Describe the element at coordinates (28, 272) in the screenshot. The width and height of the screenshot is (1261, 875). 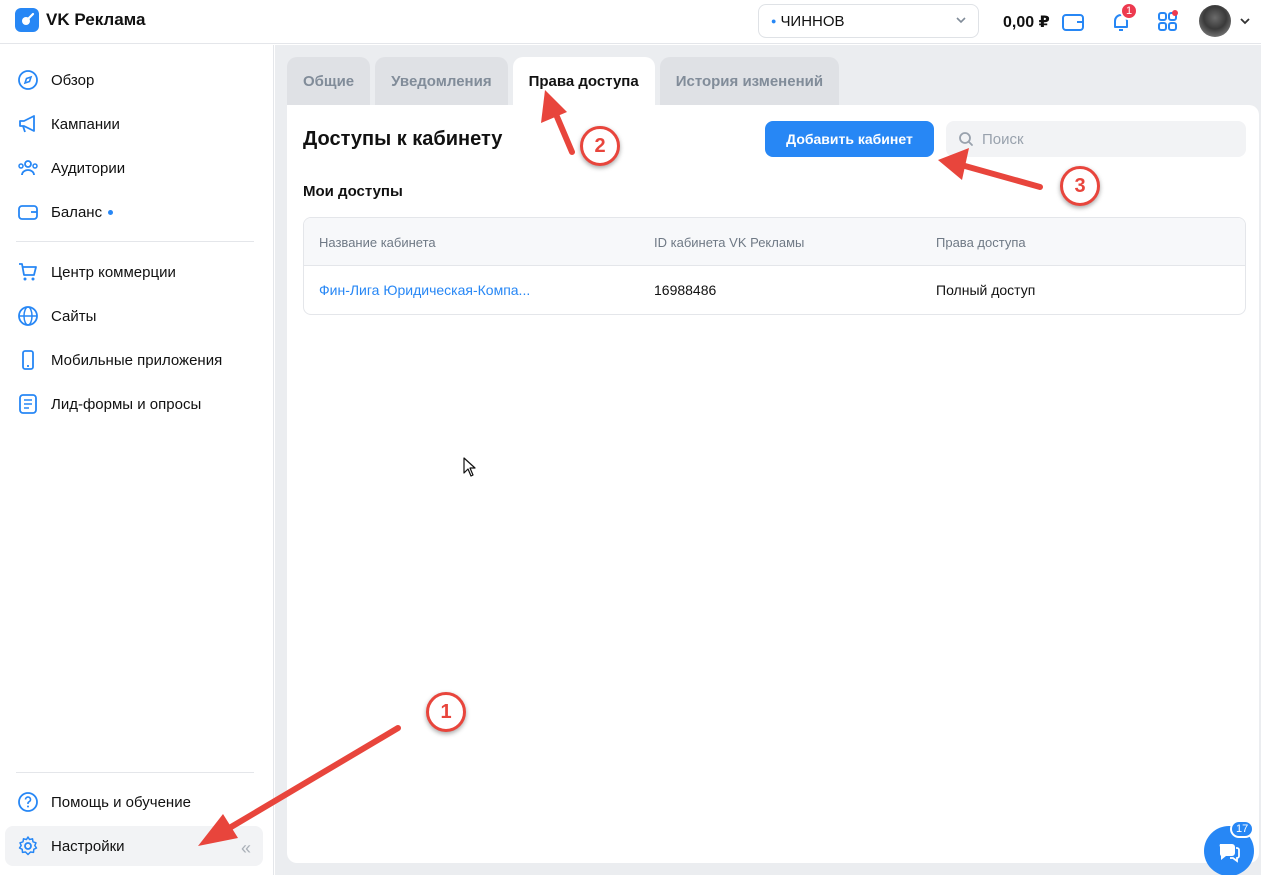
I see `cart-icon` at that location.